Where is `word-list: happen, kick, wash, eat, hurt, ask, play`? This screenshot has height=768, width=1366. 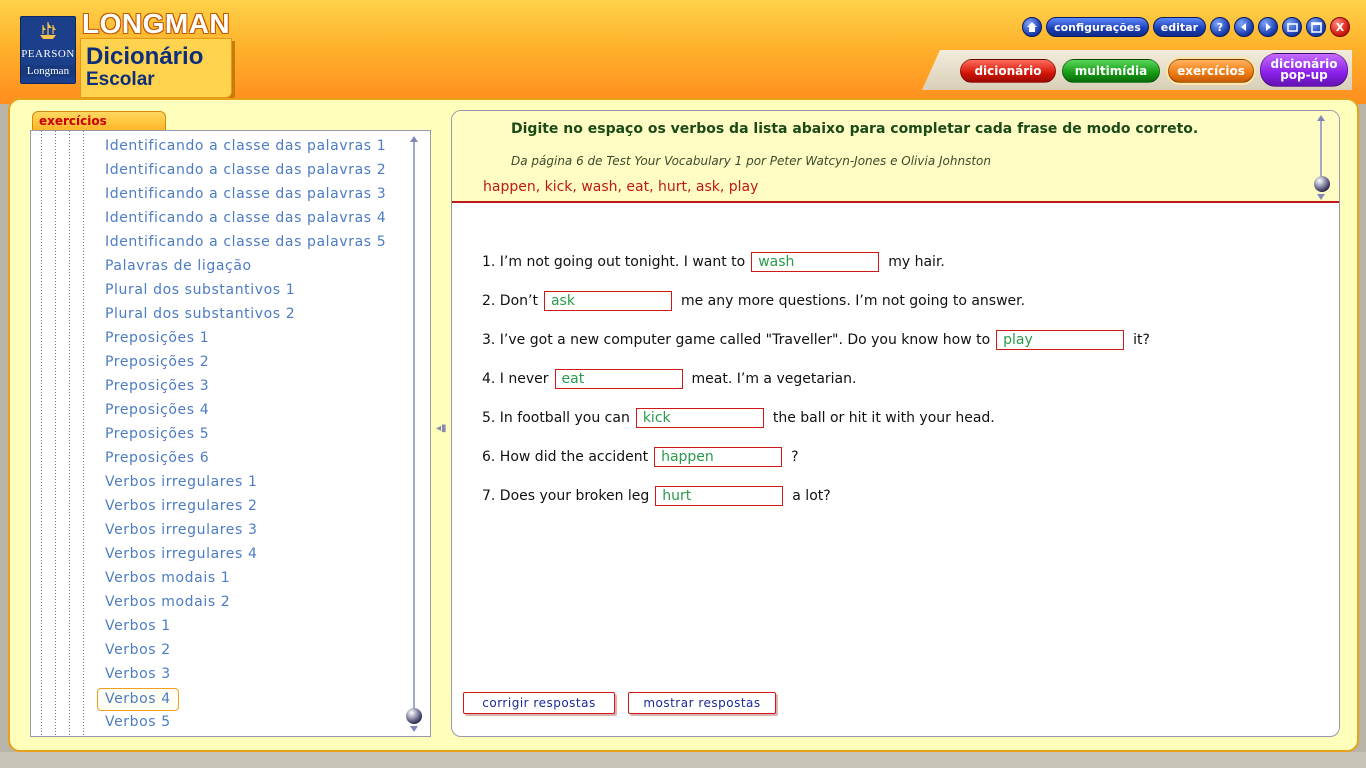
word-list: happen, kick, wash, eat, hurt, ask, play is located at coordinates (621, 187).